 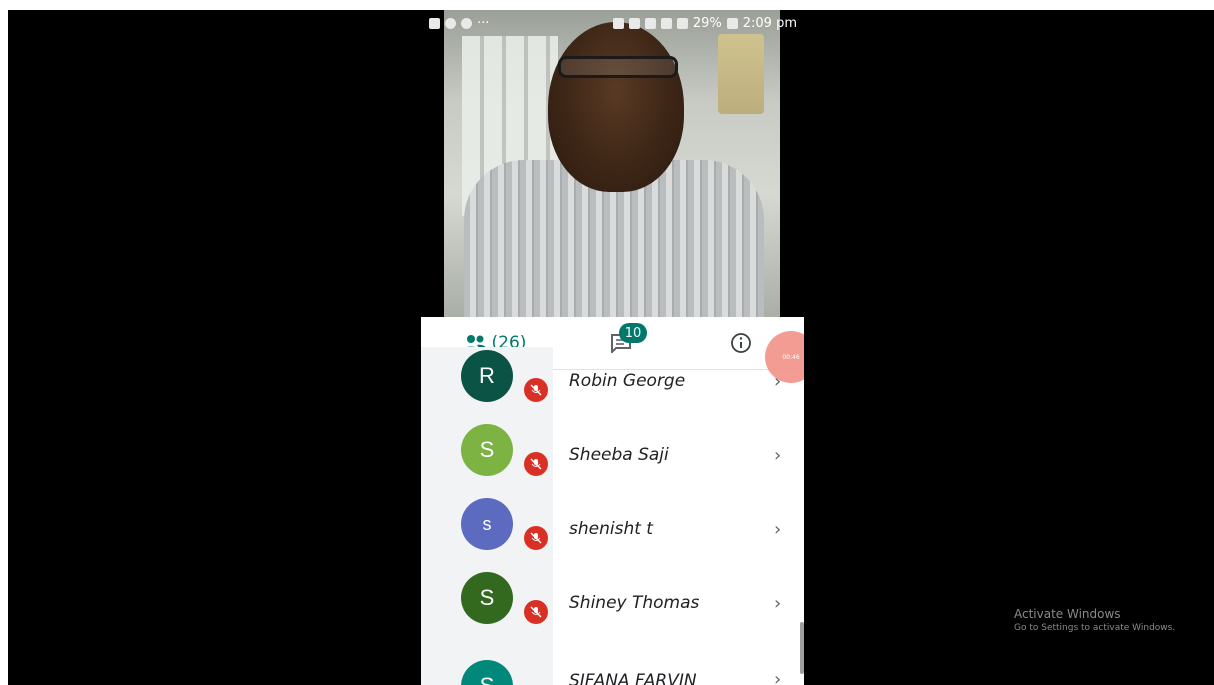 I want to click on sync-icon, so click(x=466, y=23).